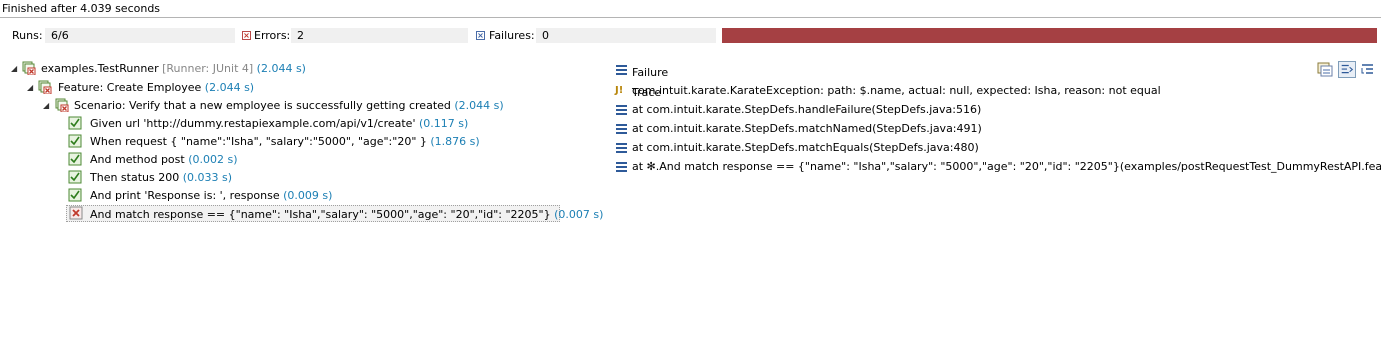 Image resolution: width=1381 pixels, height=354 pixels. I want to click on step-time: (0.117 s), so click(443, 123).